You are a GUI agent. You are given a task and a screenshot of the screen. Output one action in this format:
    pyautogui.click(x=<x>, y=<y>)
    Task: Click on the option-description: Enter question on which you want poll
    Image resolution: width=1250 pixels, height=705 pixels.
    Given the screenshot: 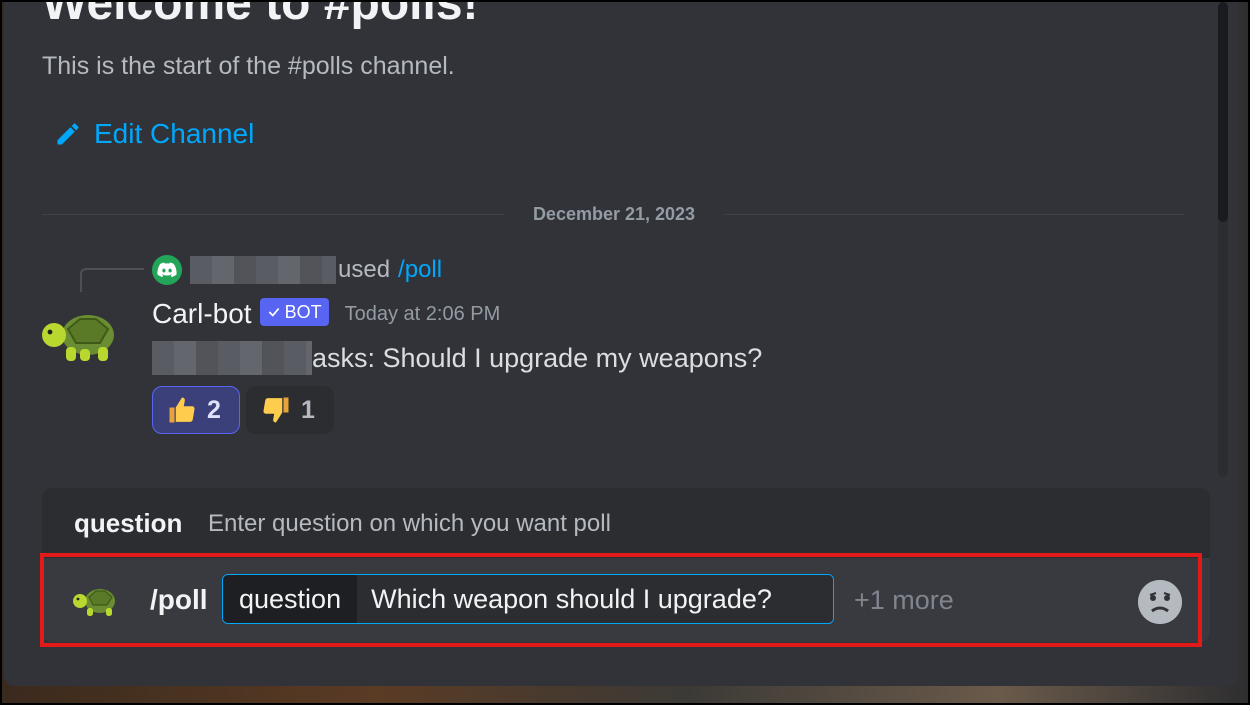 What is the action you would take?
    pyautogui.click(x=409, y=523)
    